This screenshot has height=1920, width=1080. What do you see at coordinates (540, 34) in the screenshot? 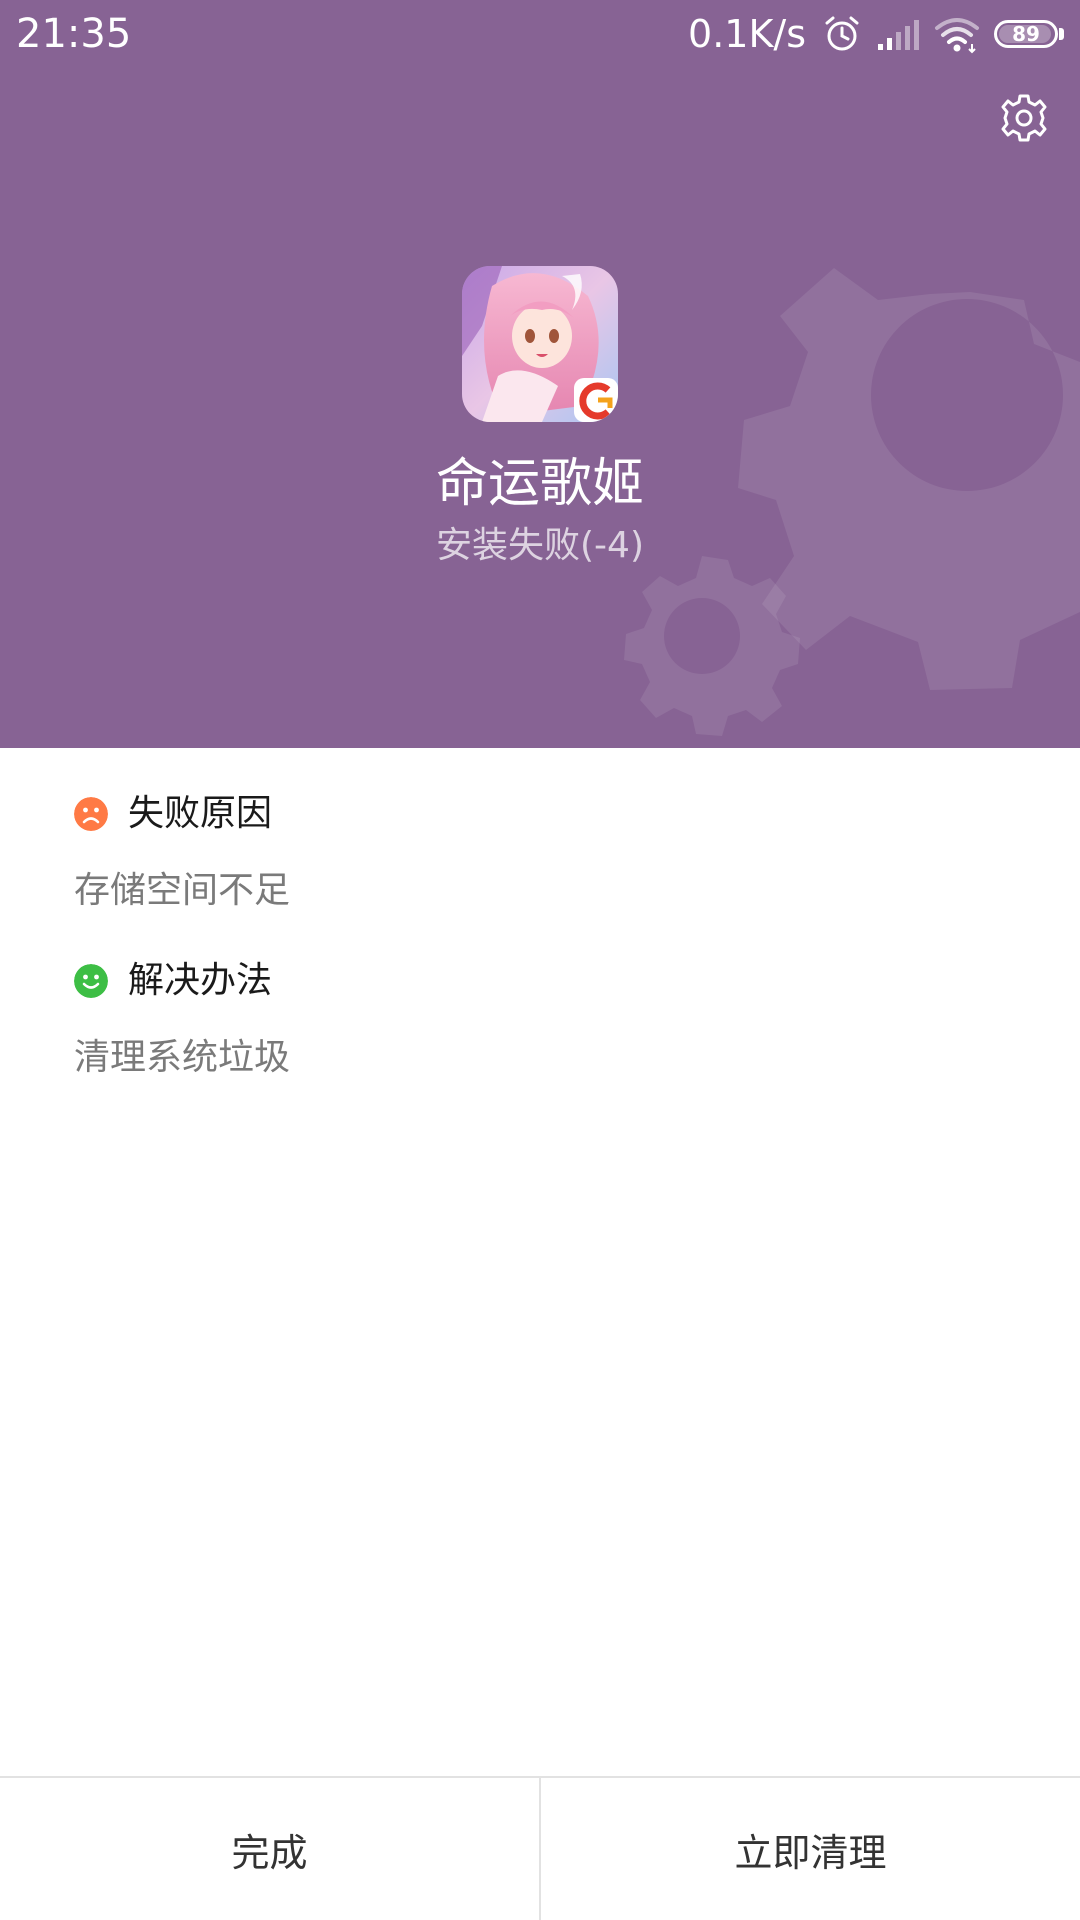
I see `status-bar: 21:35 0.1K/s 89` at bounding box center [540, 34].